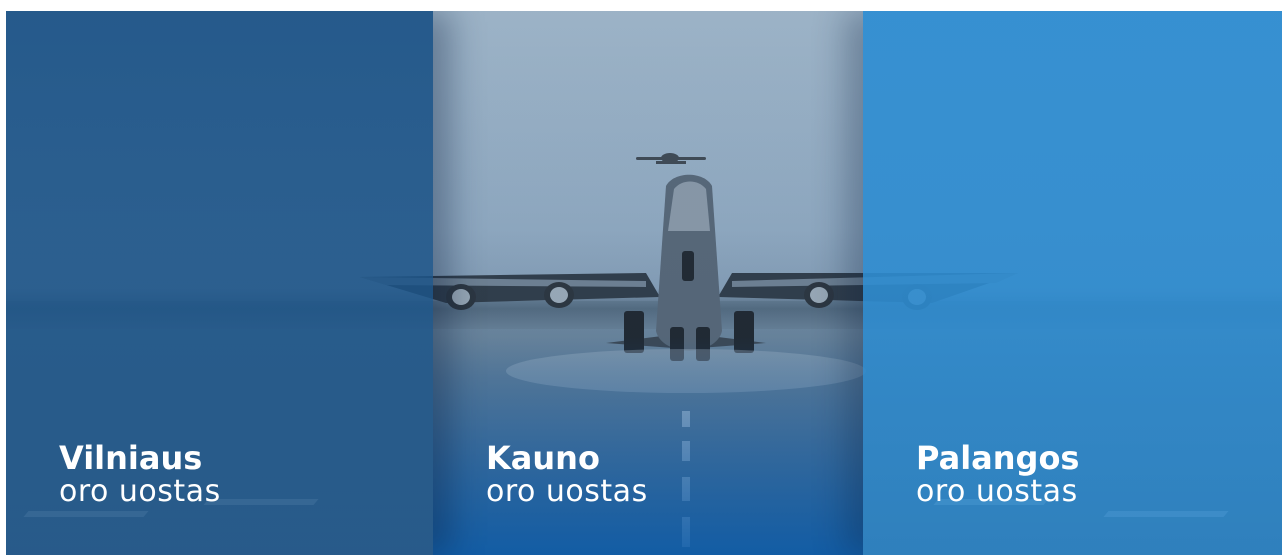 The height and width of the screenshot is (555, 1286). What do you see at coordinates (543, 458) in the screenshot?
I see `airport-name: Kauno` at bounding box center [543, 458].